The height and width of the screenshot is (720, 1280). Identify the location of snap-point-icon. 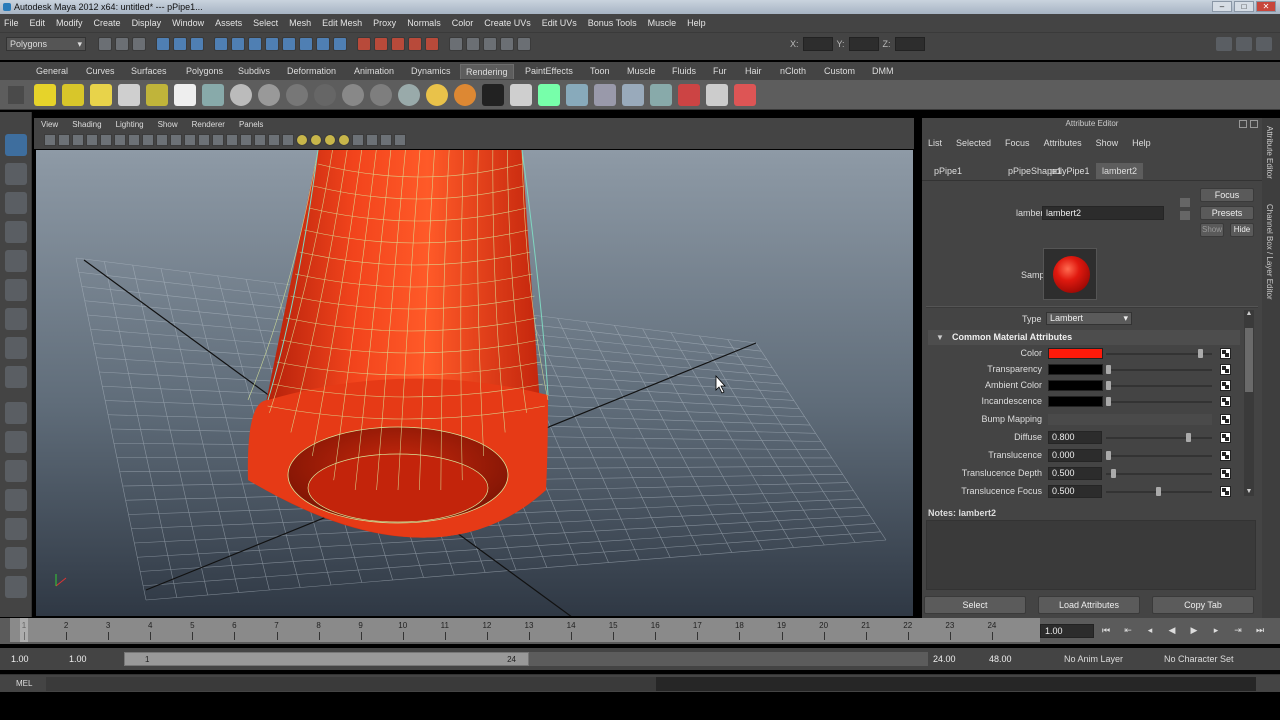
(398, 44).